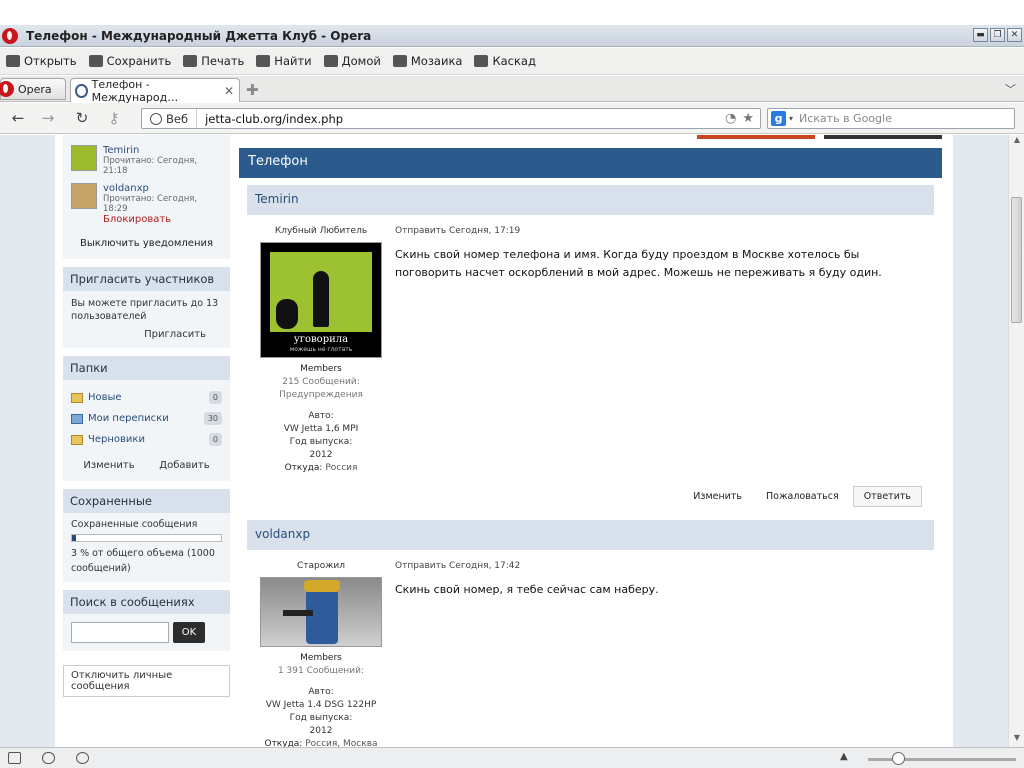 The width and height of the screenshot is (1024, 768). I want to click on toolbar-save-button: Сохранить, so click(130, 61).